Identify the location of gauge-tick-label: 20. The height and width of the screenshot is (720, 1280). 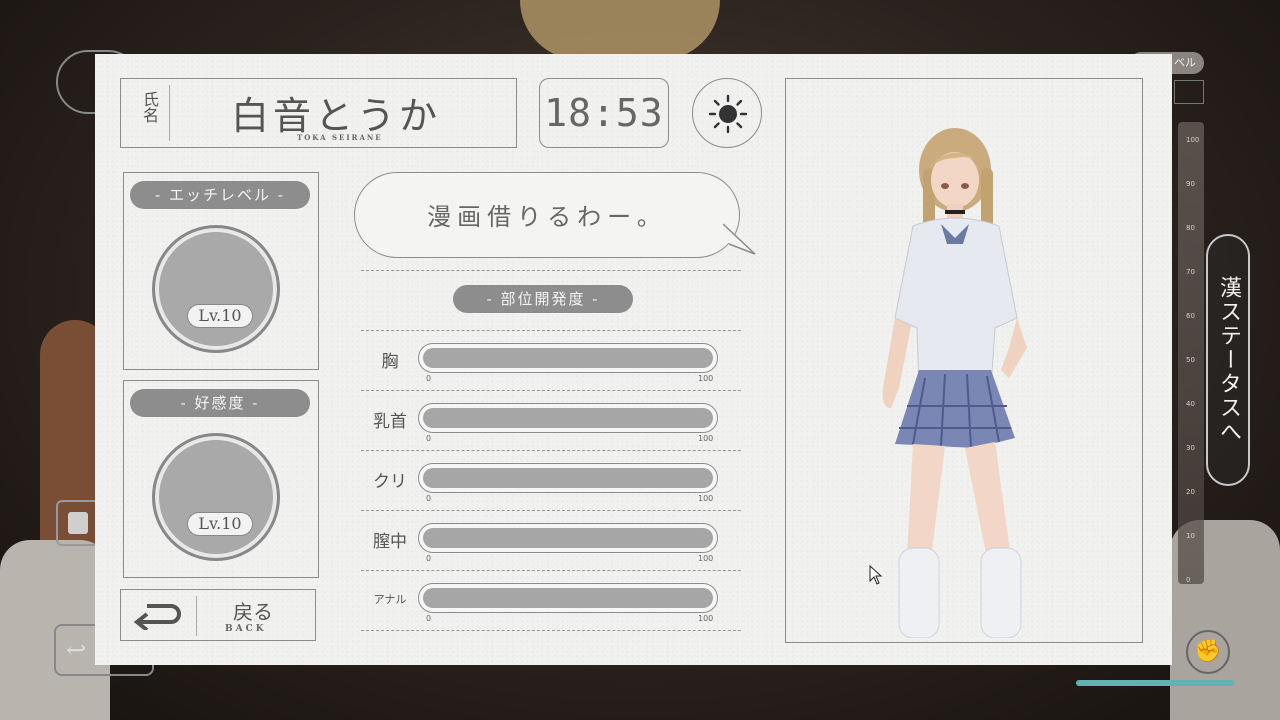
(1190, 492).